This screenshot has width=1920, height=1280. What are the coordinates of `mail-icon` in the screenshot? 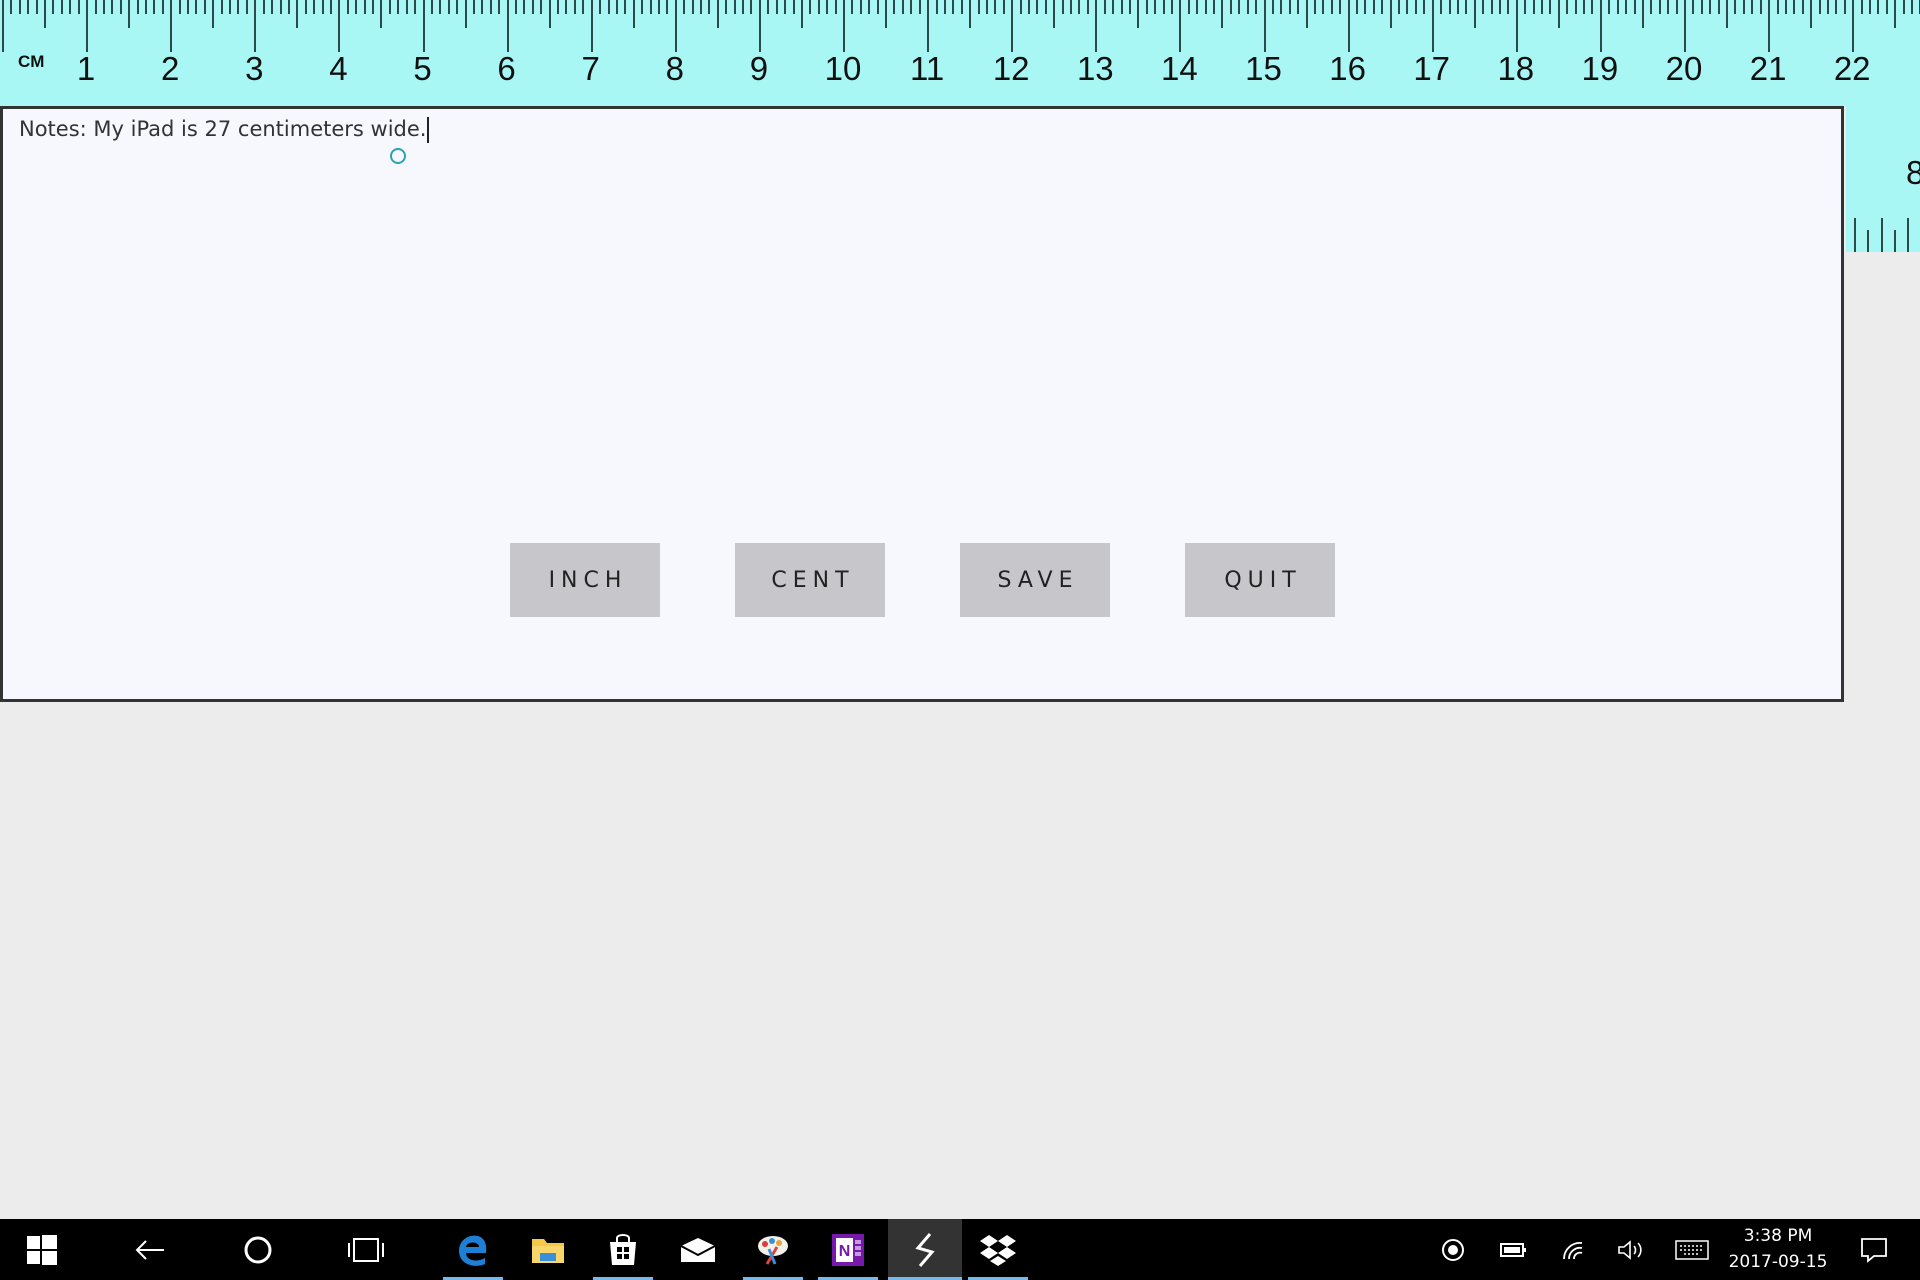 It's located at (698, 1249).